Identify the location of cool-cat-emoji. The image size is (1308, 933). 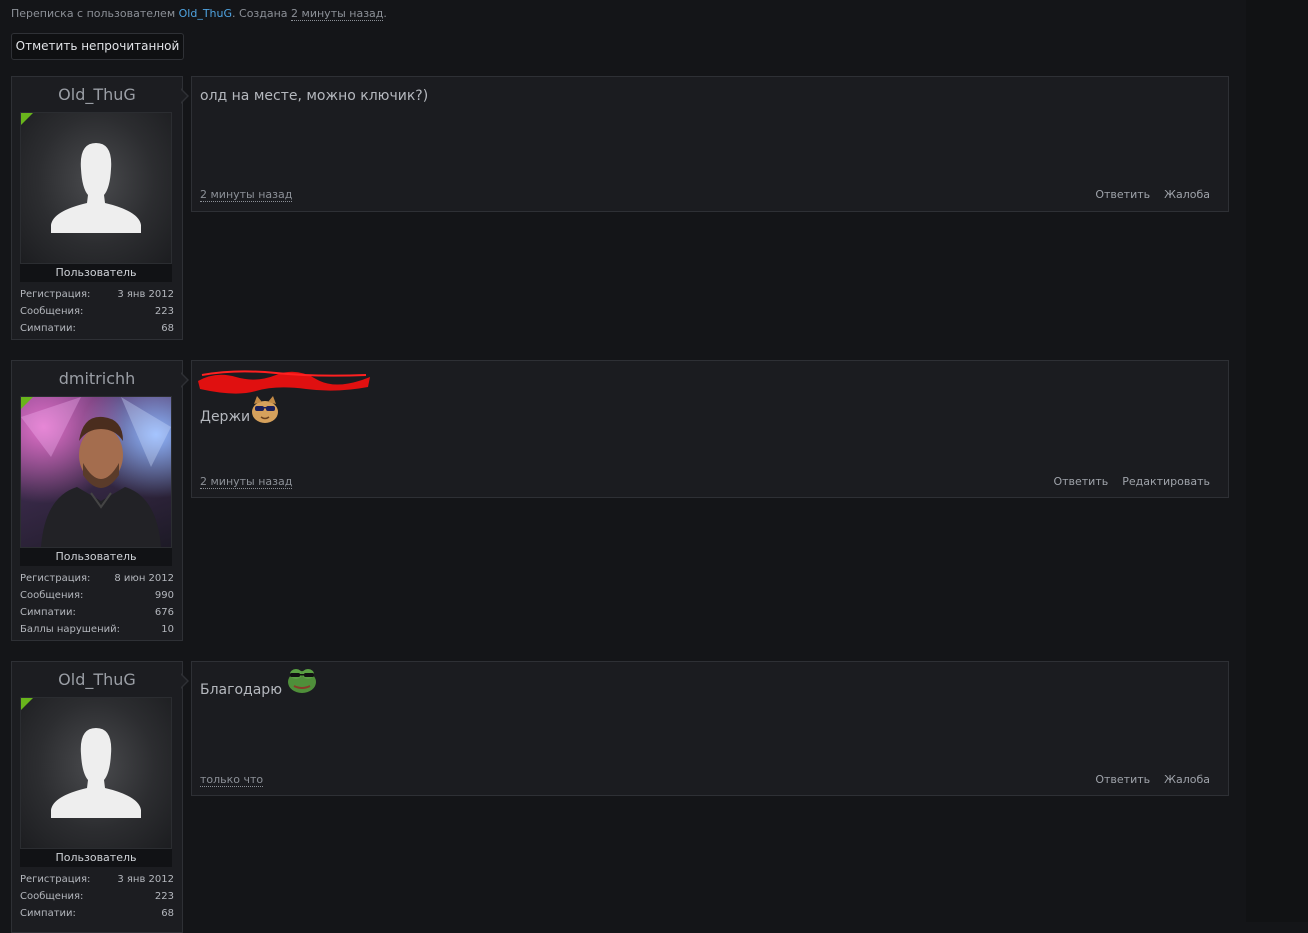
(265, 409).